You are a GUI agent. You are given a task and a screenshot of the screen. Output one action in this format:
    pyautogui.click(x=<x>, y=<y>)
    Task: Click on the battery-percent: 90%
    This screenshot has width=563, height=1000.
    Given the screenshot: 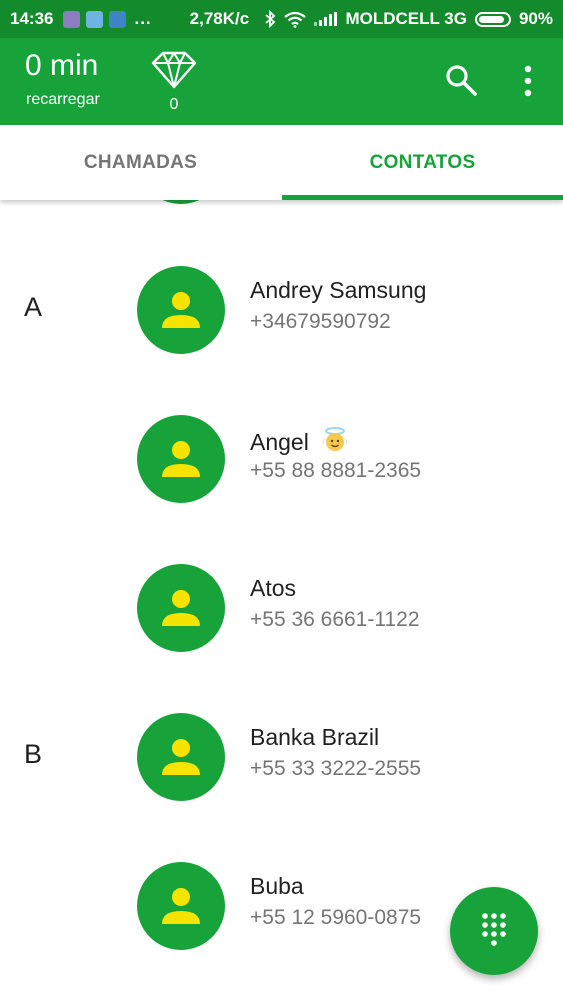 What is the action you would take?
    pyautogui.click(x=535, y=18)
    